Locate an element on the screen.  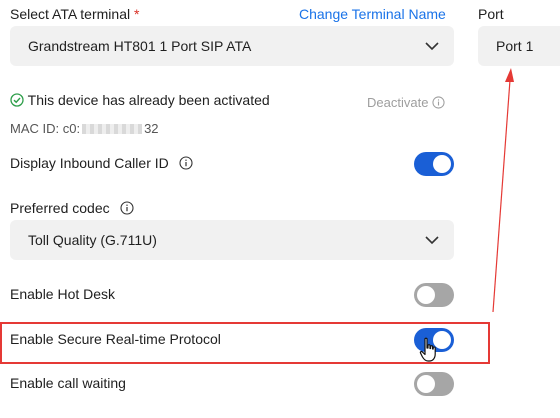
activation-status: This device has already been activated is located at coordinates (140, 100).